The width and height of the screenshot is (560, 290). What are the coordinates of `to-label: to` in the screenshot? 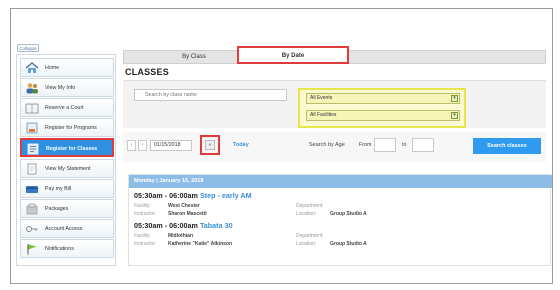 It's located at (404, 145).